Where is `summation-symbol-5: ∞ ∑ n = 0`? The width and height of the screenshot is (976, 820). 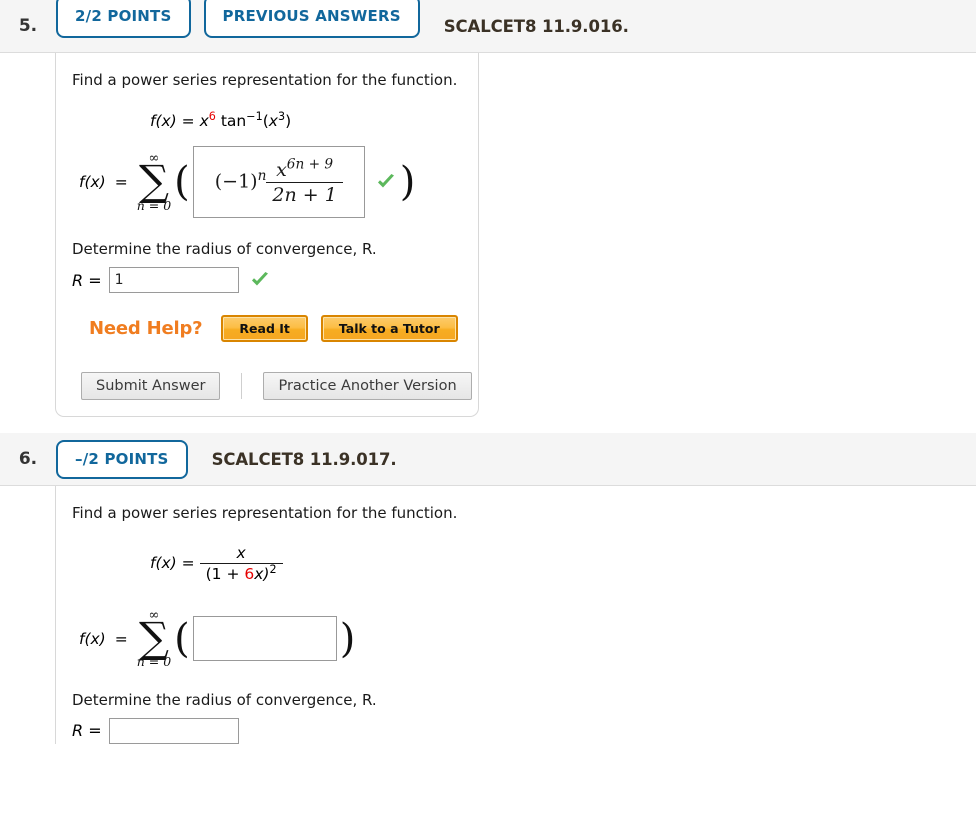
summation-symbol-5: ∞ ∑ n = 0 is located at coordinates (154, 182).